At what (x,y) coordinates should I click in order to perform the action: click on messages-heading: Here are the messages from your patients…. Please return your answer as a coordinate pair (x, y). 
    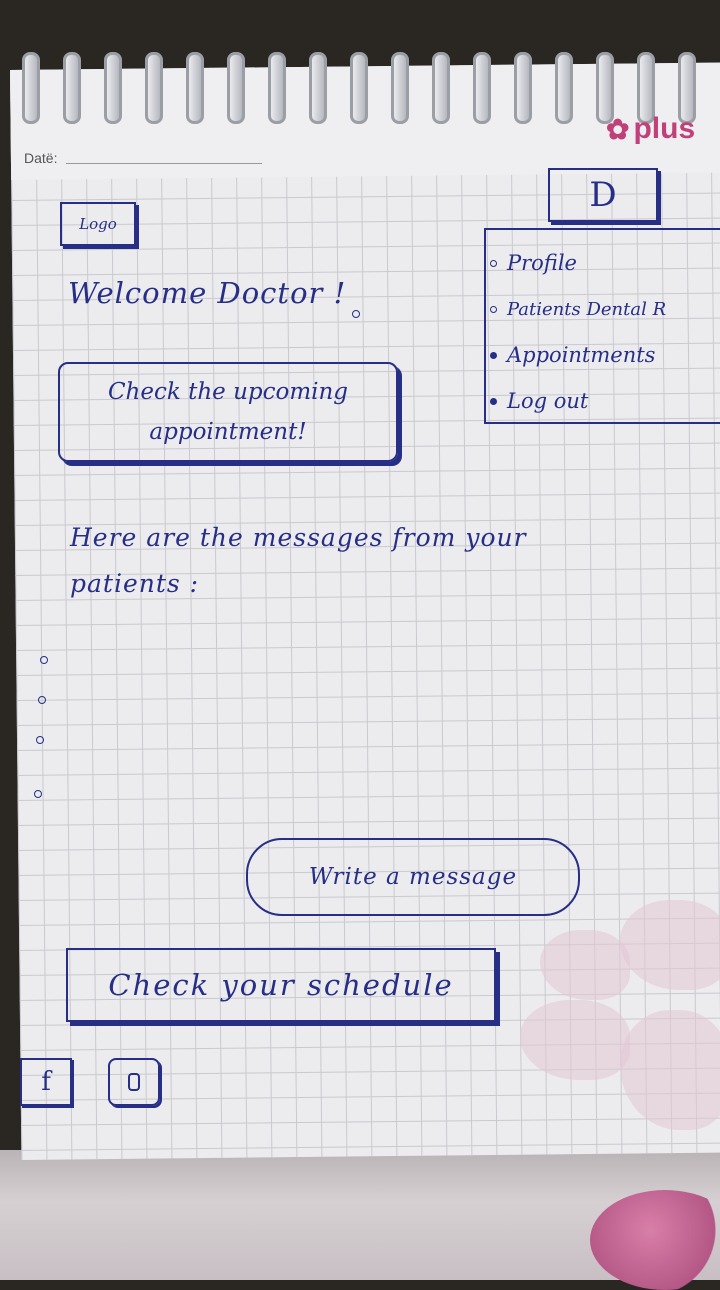
    Looking at the image, I should click on (298, 560).